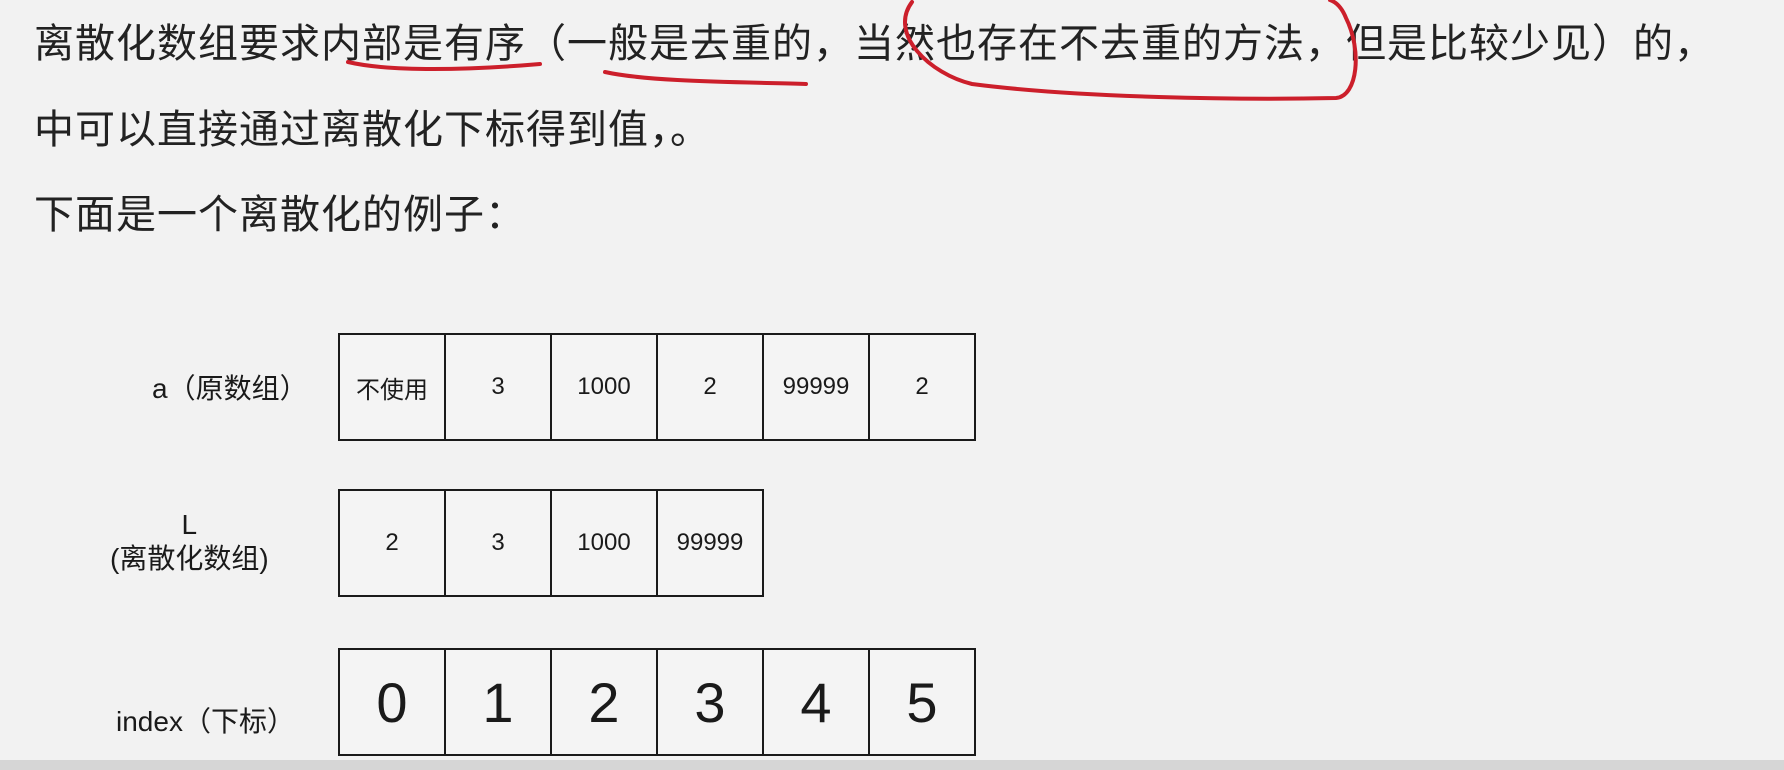  I want to click on index-cell: 4, so click(816, 702).